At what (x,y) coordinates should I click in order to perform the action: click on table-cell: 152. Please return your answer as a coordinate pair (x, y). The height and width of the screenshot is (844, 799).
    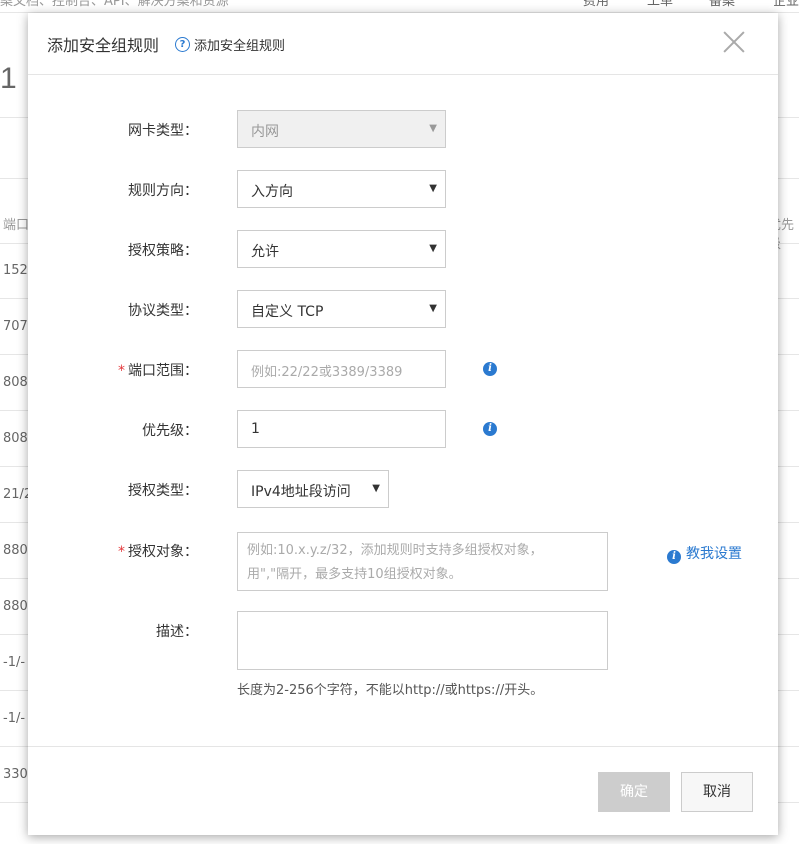
    Looking at the image, I should click on (15, 270).